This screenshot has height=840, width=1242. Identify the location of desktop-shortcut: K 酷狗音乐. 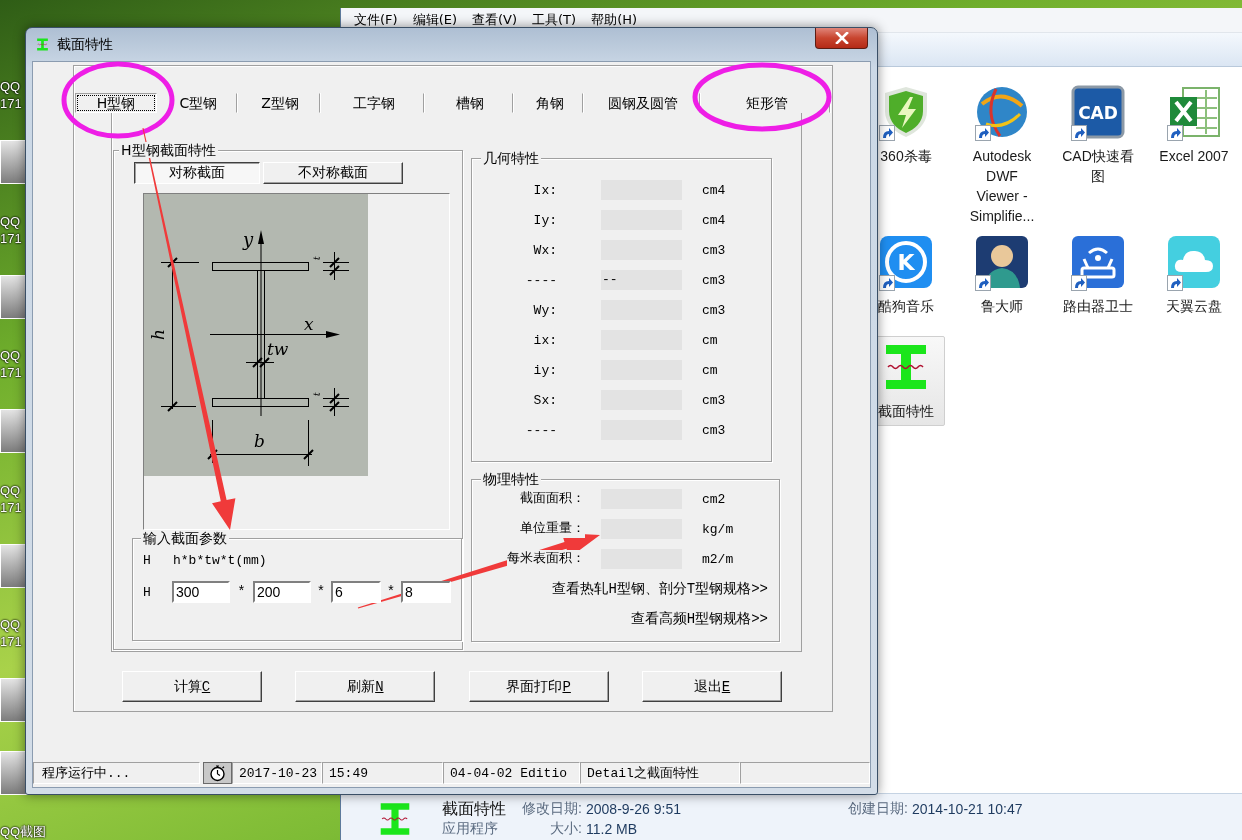
(906, 276).